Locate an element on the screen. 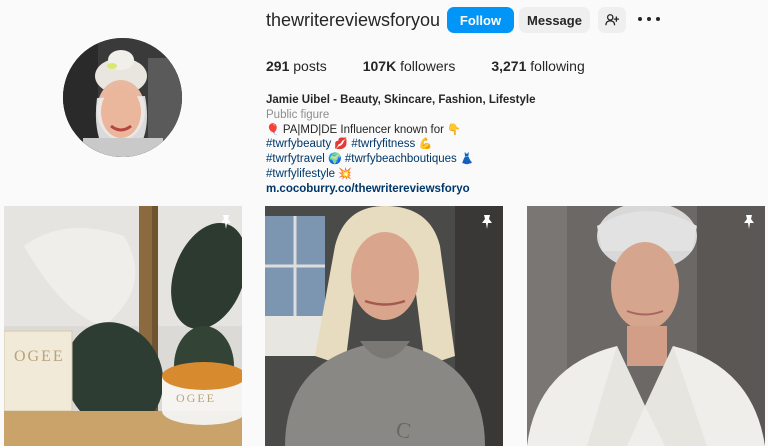 The width and height of the screenshot is (768, 446). profile-avatar is located at coordinates (122, 97).